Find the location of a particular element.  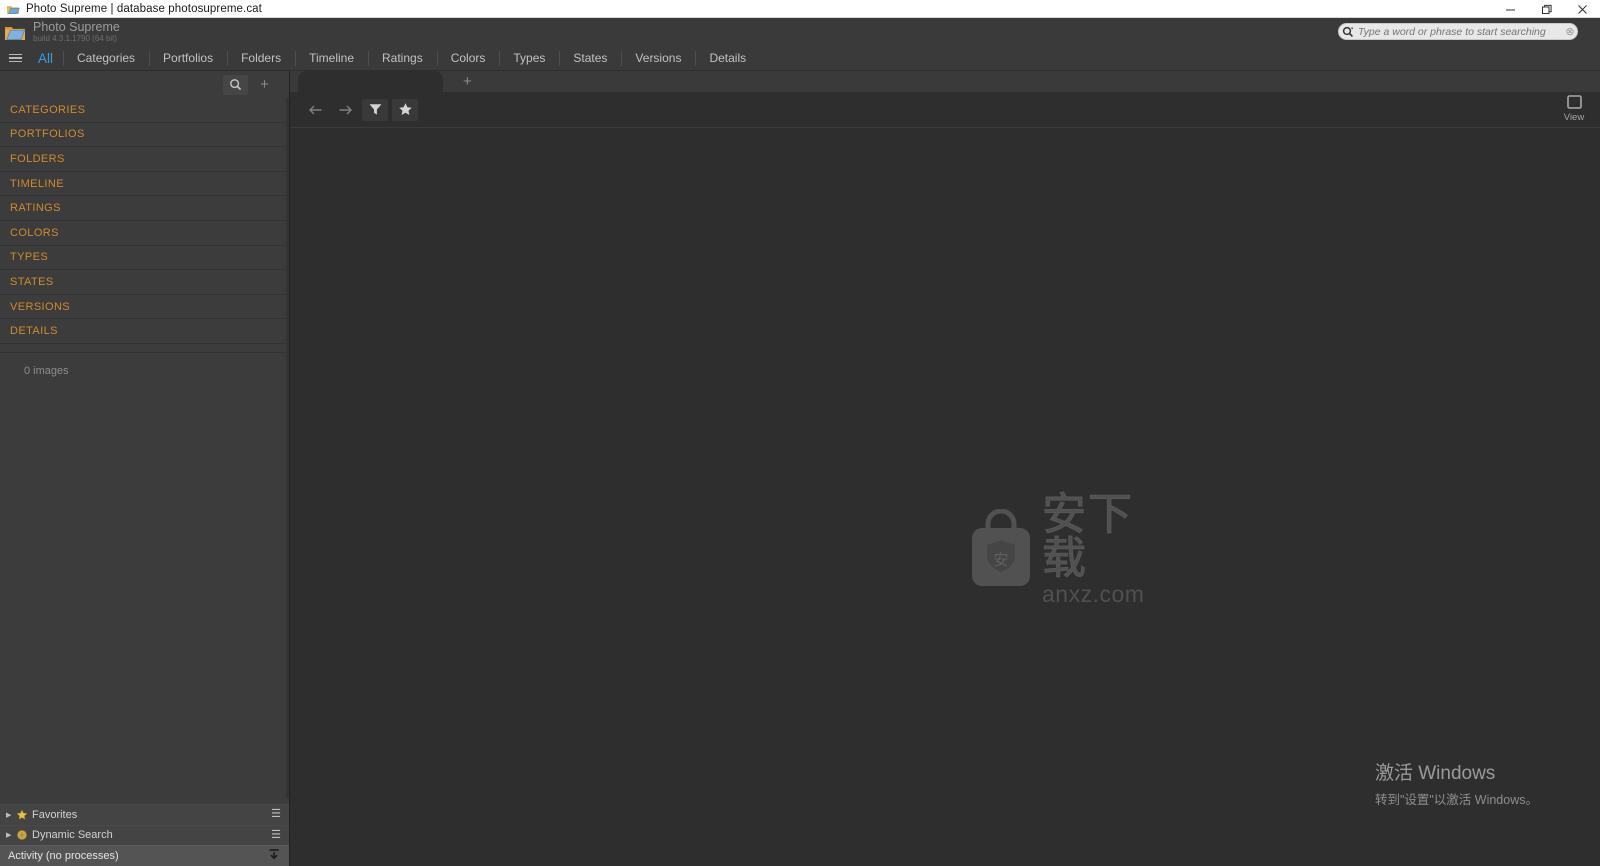

nav-item-types: Types is located at coordinates (529, 58).